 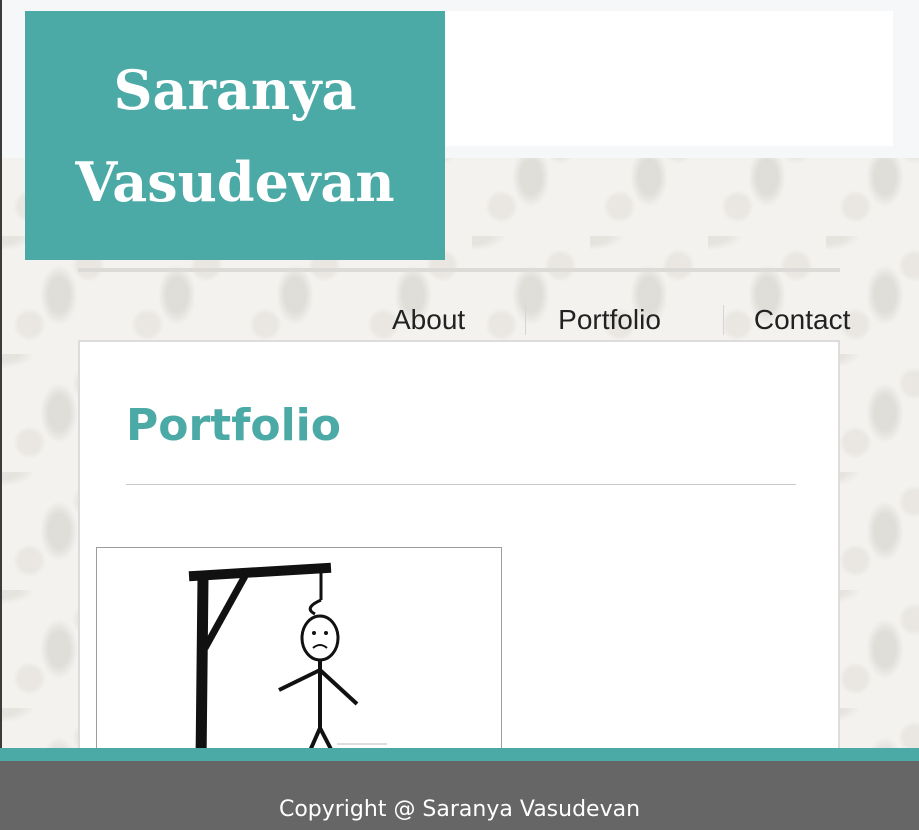 I want to click on logo-first-name: Saranya, so click(x=235, y=89).